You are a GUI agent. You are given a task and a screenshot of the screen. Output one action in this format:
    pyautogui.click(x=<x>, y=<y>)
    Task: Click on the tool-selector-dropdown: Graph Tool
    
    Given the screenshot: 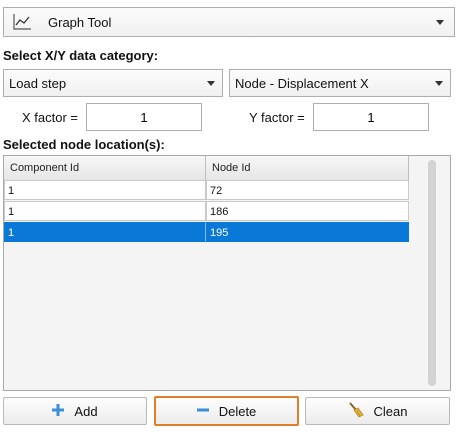 What is the action you would take?
    pyautogui.click(x=229, y=22)
    